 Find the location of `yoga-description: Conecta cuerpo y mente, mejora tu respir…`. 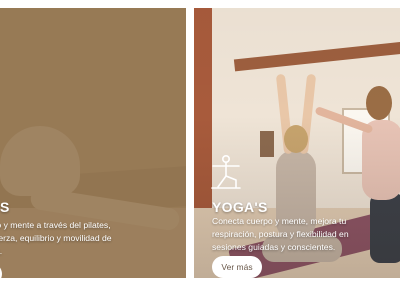

yoga-description: Conecta cuerpo y mente, mejora tu respir… is located at coordinates (280, 234).